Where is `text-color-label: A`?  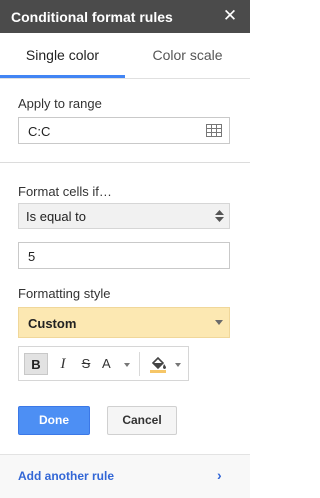
text-color-label: A is located at coordinates (106, 363).